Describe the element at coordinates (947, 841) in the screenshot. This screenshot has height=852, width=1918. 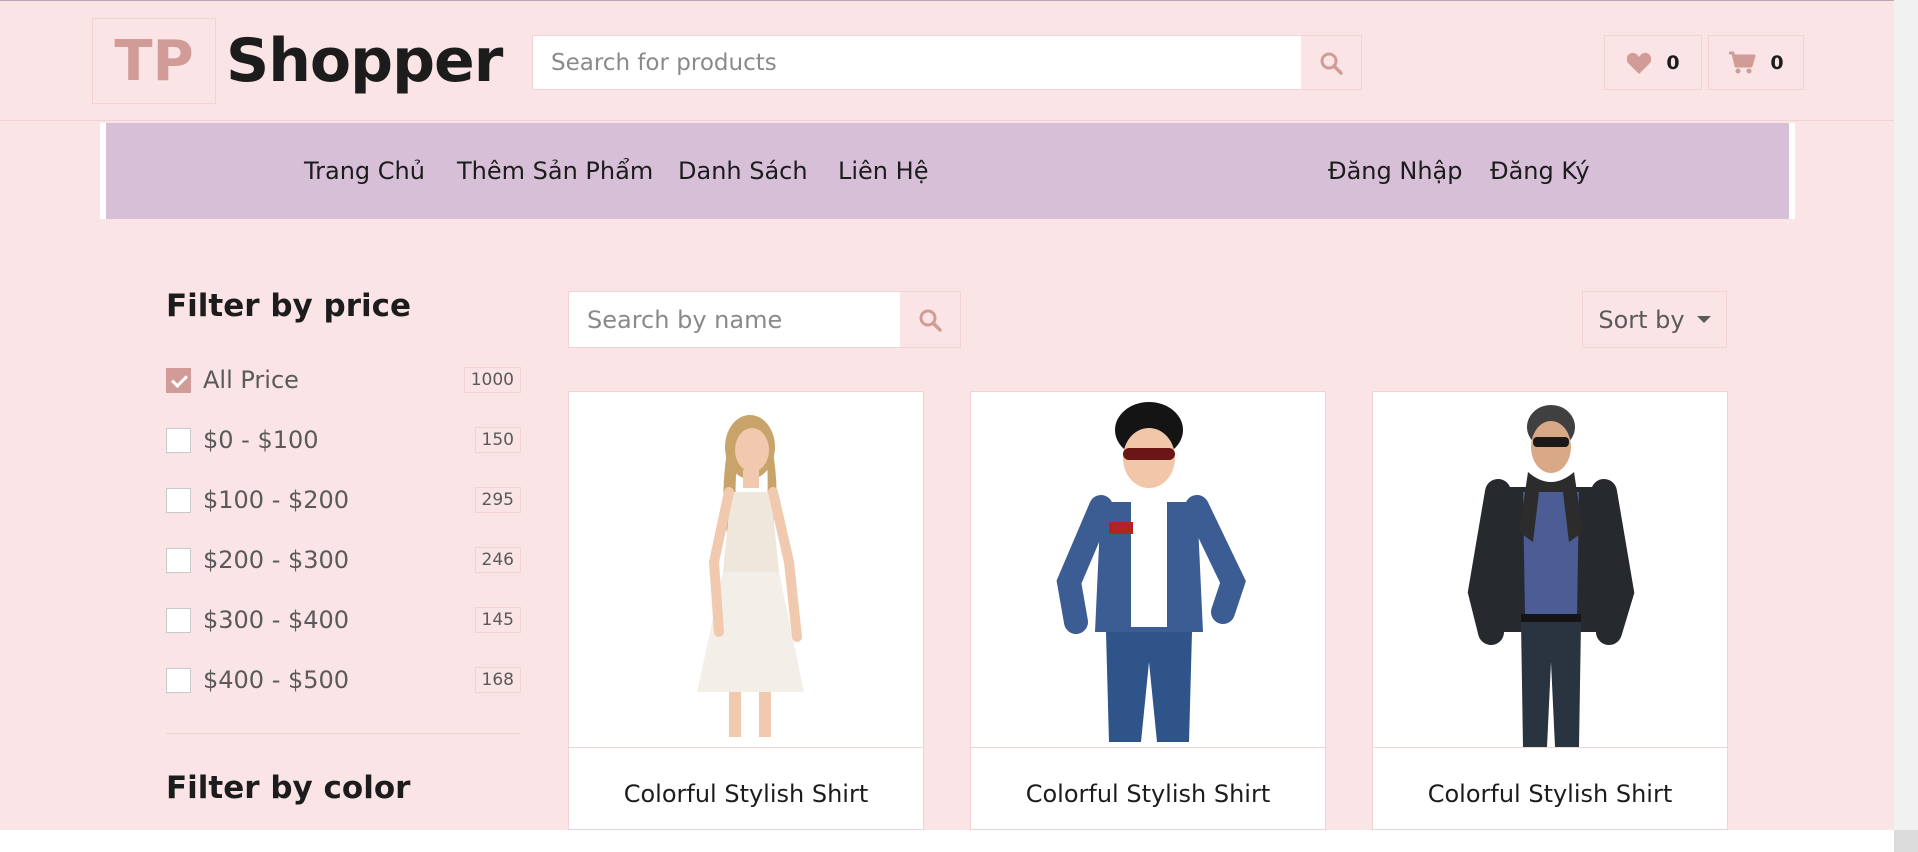
I see `horizontal-scrollbar` at that location.